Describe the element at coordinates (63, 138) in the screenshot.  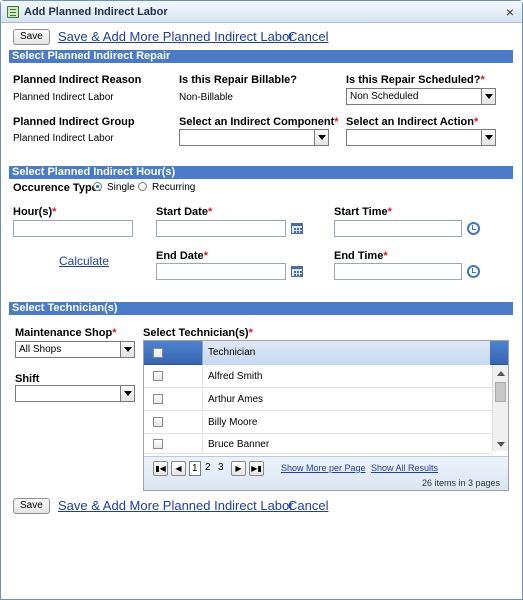
I see `group-value: Planned Indirect Labor` at that location.